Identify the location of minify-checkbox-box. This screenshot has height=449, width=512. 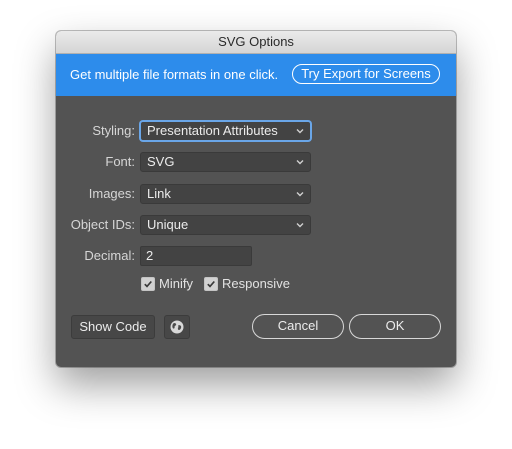
(148, 284).